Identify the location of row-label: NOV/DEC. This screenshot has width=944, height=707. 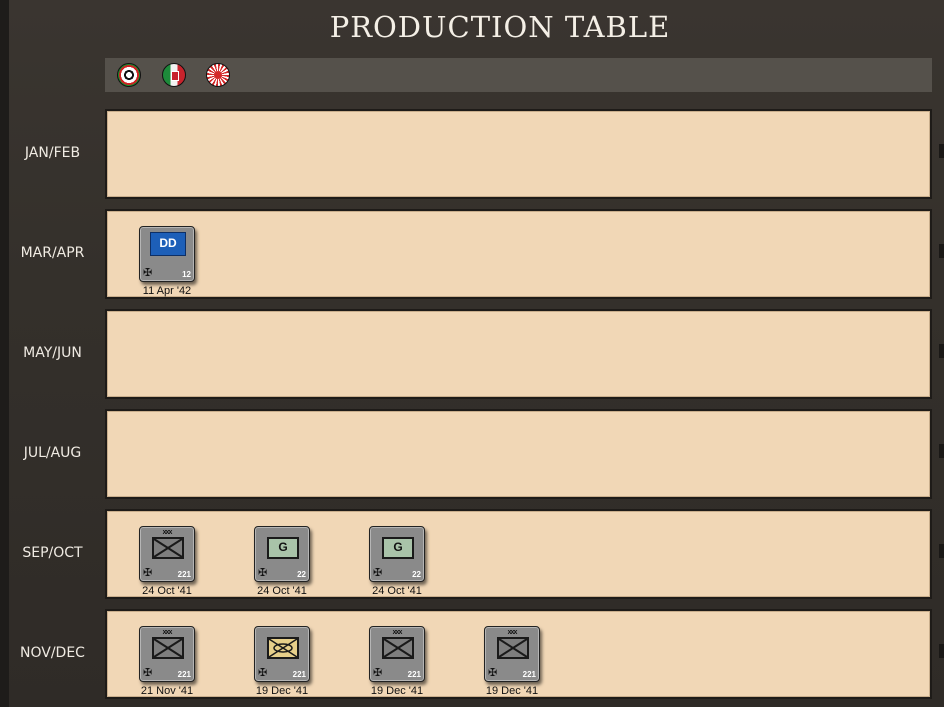
(52, 653).